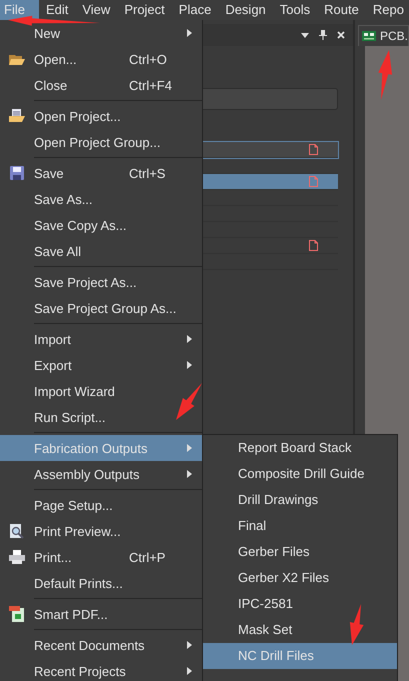 The width and height of the screenshot is (409, 681). I want to click on menu-item: Composite Drill Guide, so click(300, 474).